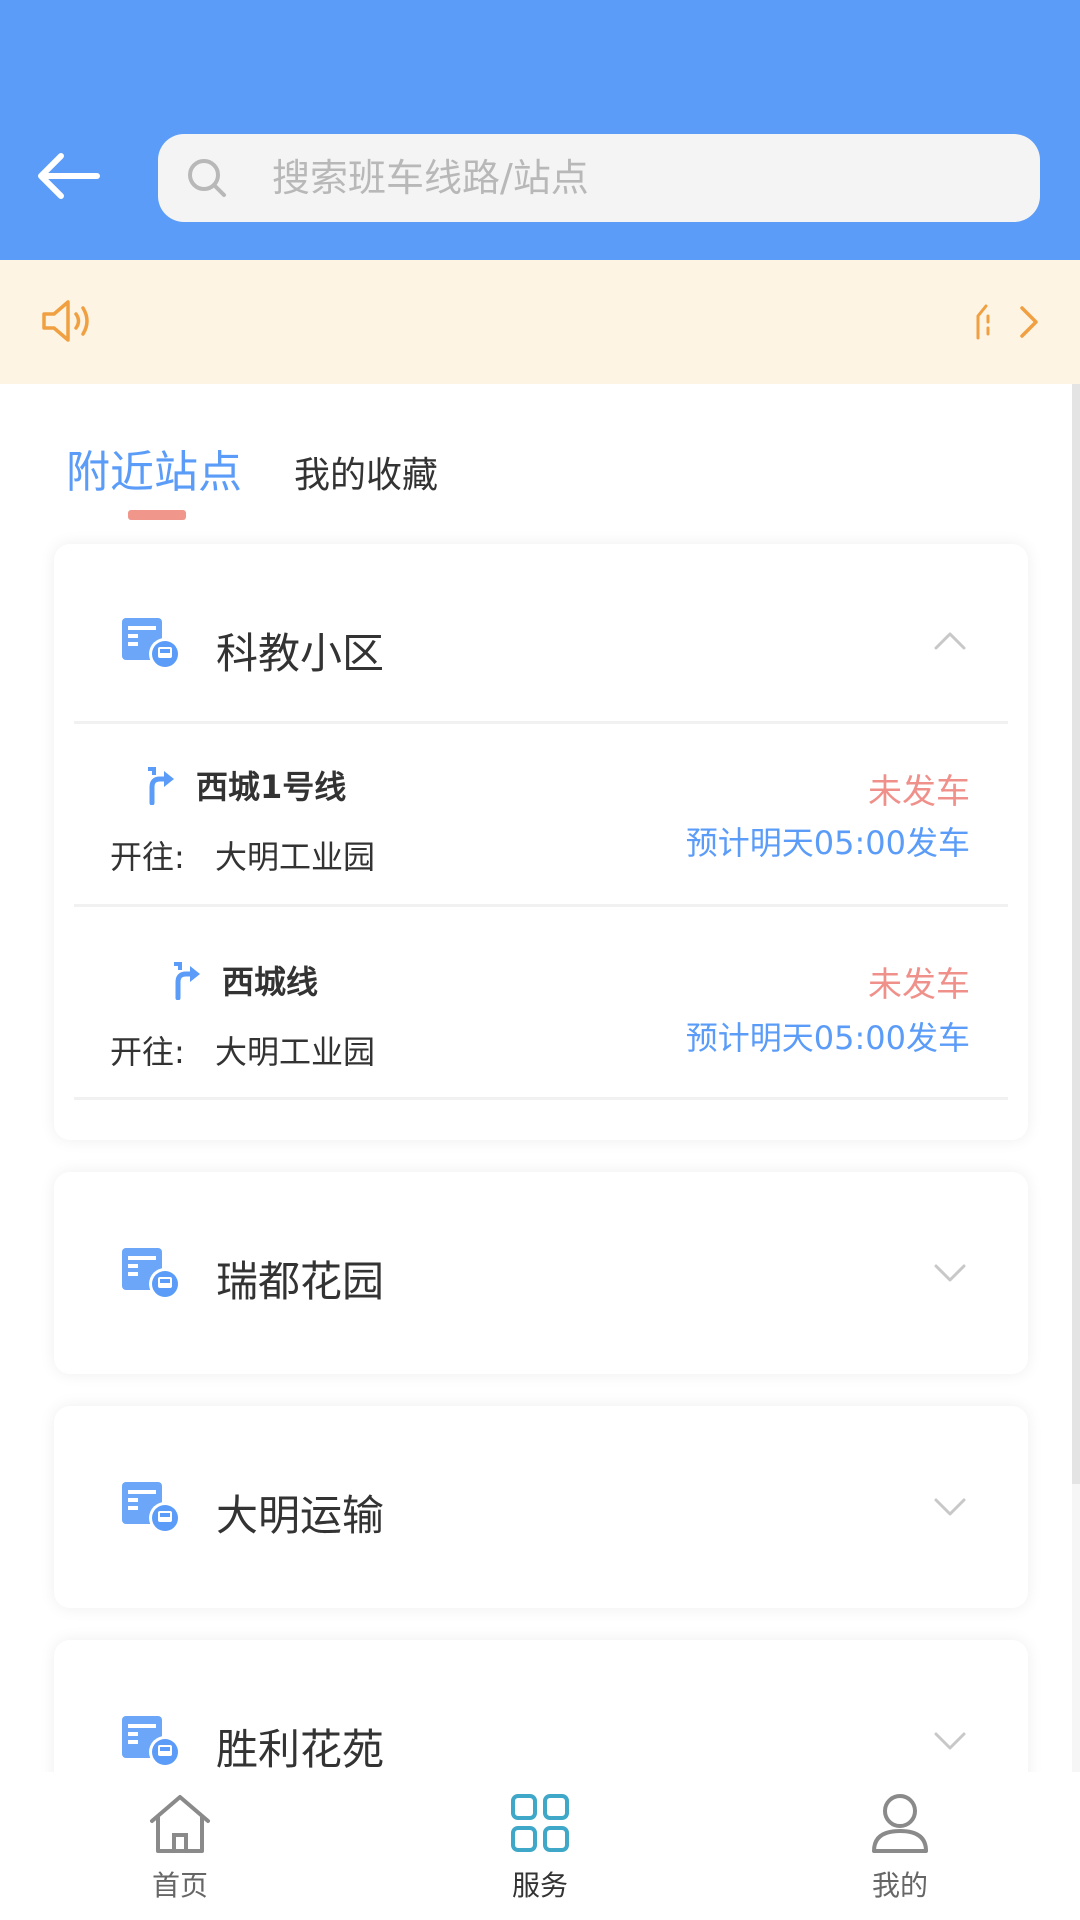 The width and height of the screenshot is (1080, 1920). What do you see at coordinates (366, 476) in the screenshot?
I see `tab-my-favorites: 我的收藏` at bounding box center [366, 476].